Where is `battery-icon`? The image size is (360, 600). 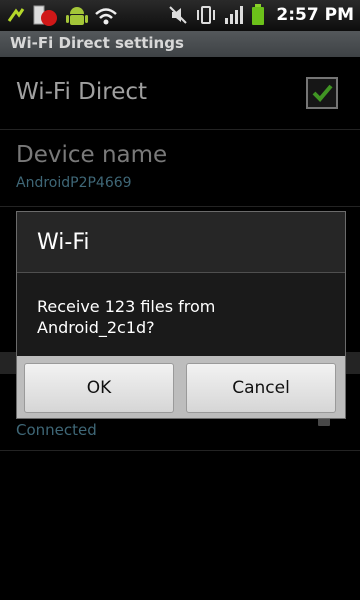
battery-icon is located at coordinates (258, 14).